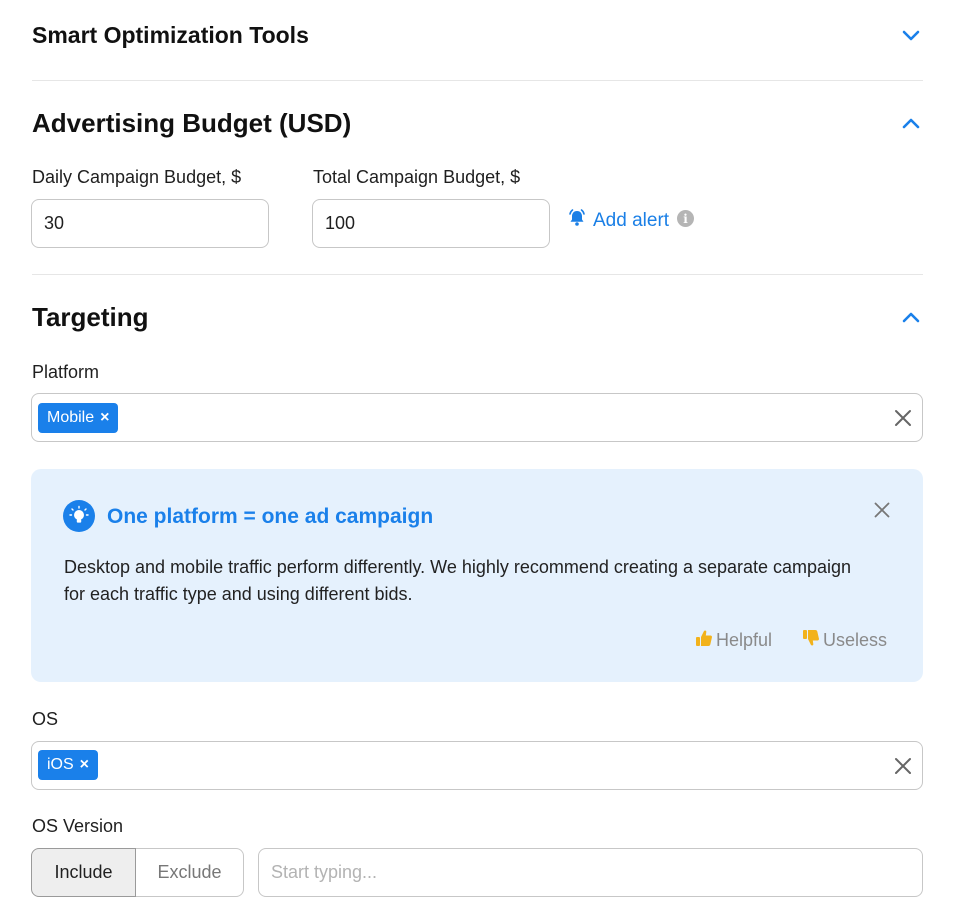  I want to click on chip-label: iOS, so click(60, 764).